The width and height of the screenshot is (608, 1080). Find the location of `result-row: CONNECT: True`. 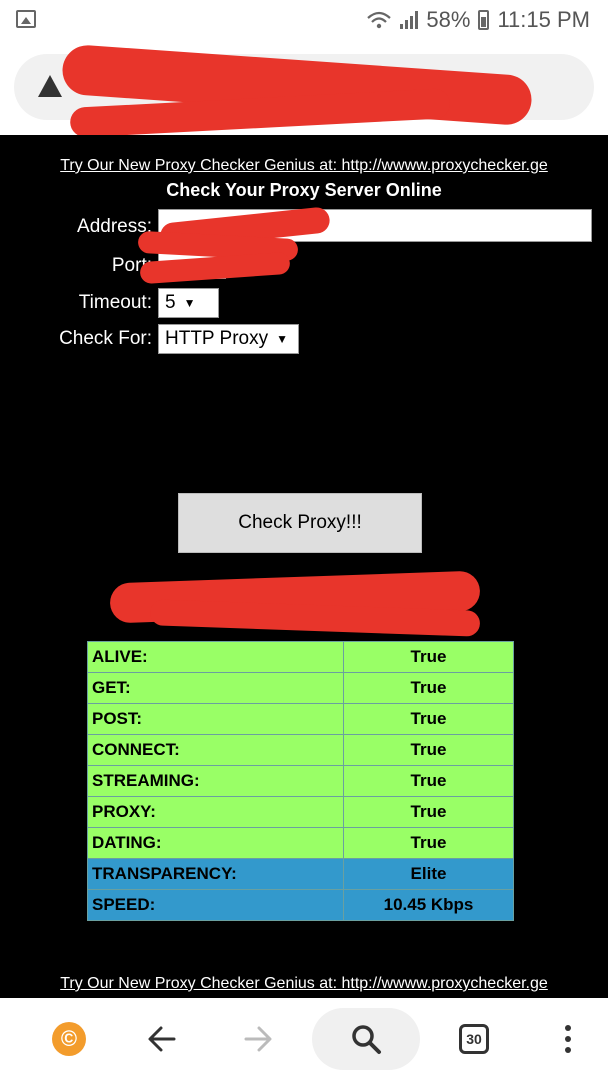

result-row: CONNECT: True is located at coordinates (300, 750).